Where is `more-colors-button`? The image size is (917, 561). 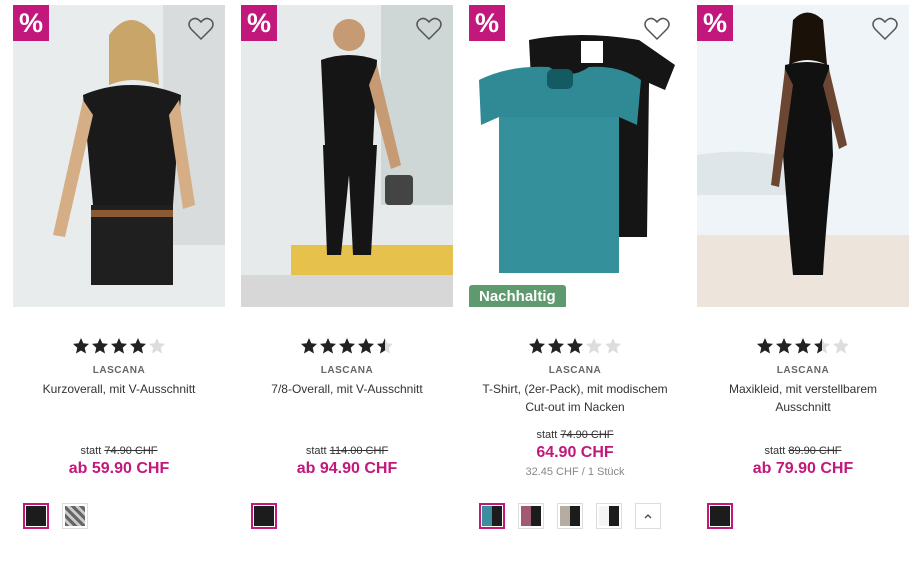 more-colors-button is located at coordinates (648, 516).